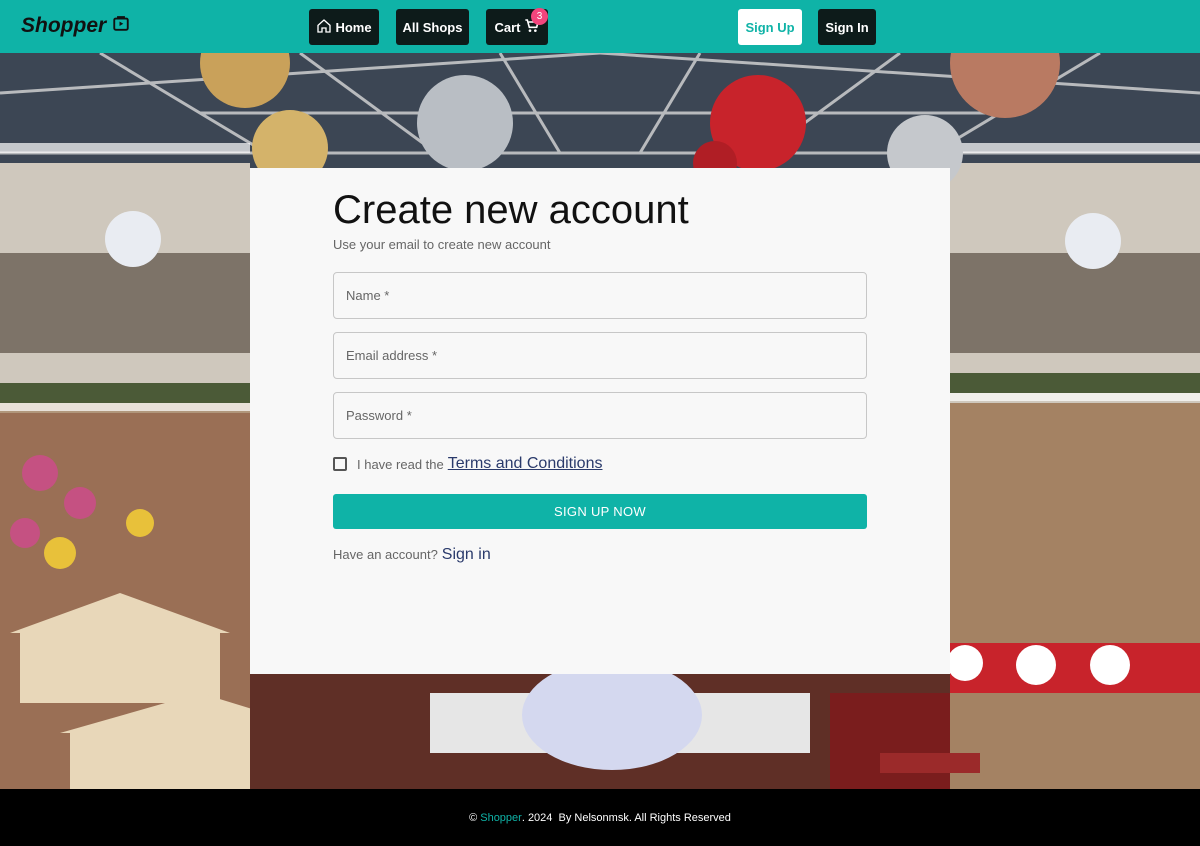 This screenshot has width=1200, height=846. I want to click on footer-brand-link: Shopper, so click(501, 818).